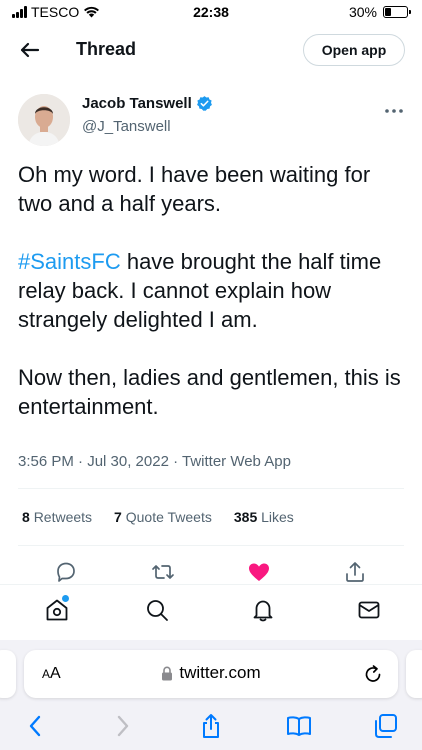 The image size is (422, 750). Describe the element at coordinates (369, 610) in the screenshot. I see `mail-icon` at that location.